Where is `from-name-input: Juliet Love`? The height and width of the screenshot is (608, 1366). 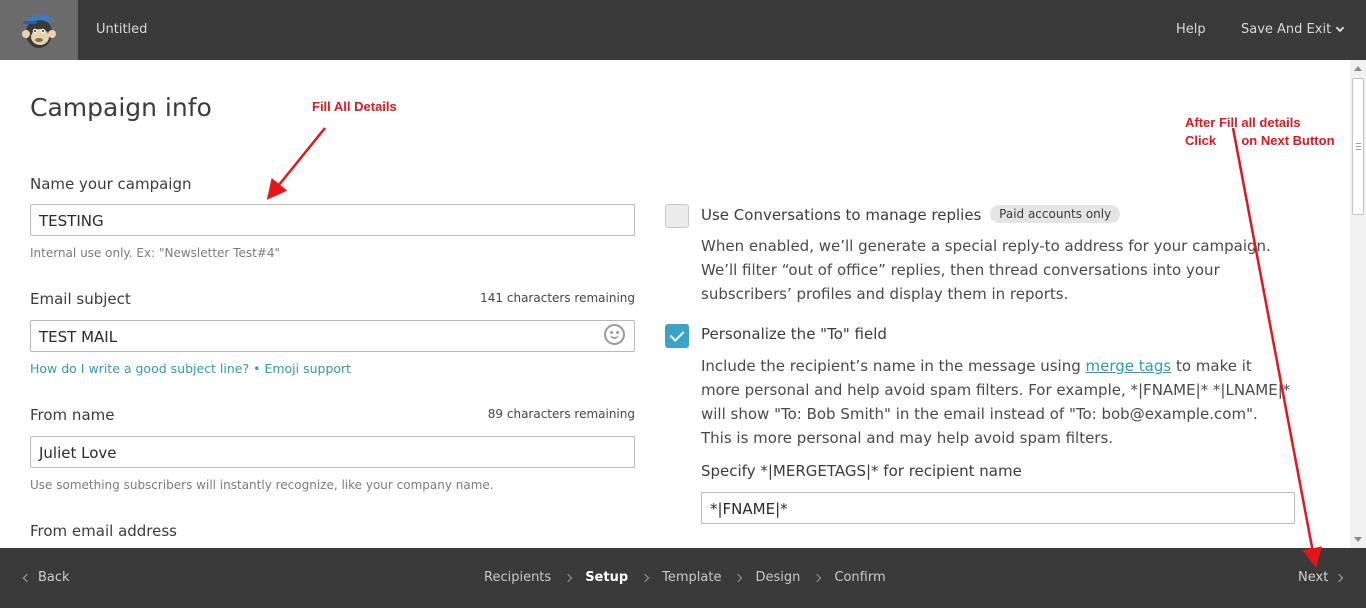 from-name-input: Juliet Love is located at coordinates (332, 452).